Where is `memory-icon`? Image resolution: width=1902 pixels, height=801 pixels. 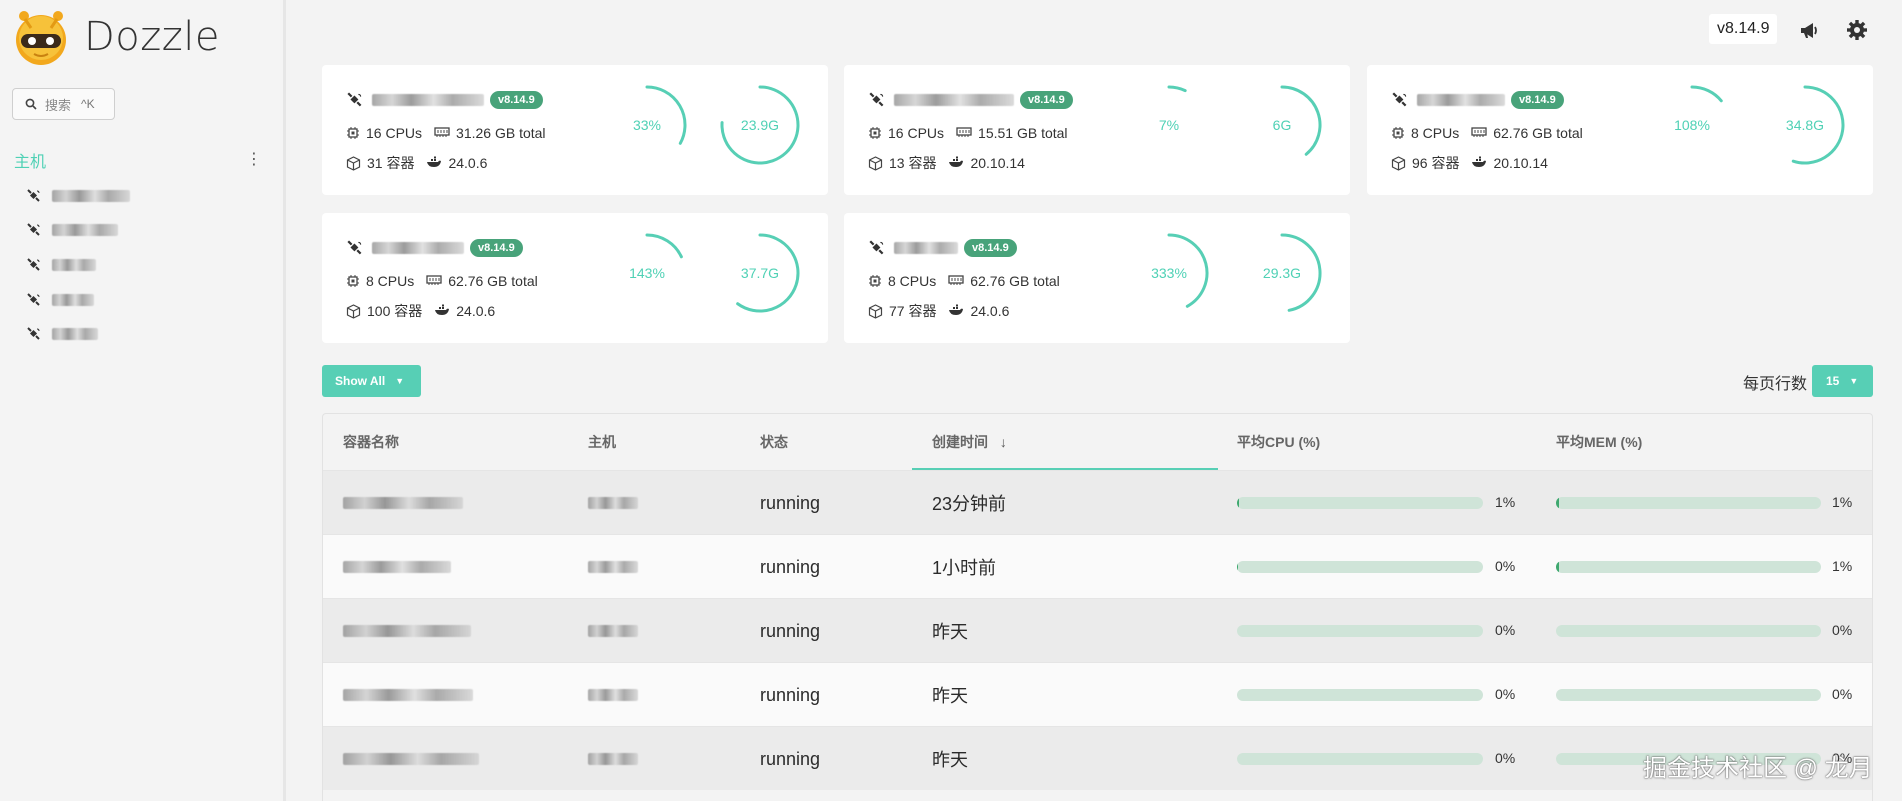
memory-icon is located at coordinates (1479, 132).